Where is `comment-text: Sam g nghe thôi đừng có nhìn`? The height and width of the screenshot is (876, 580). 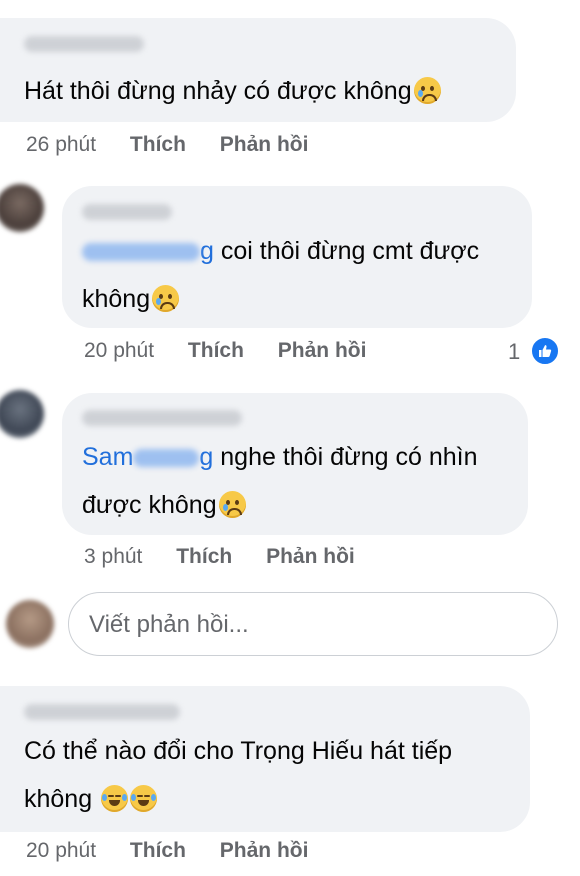
comment-text: Sam g nghe thôi đừng có nhìn is located at coordinates (279, 457).